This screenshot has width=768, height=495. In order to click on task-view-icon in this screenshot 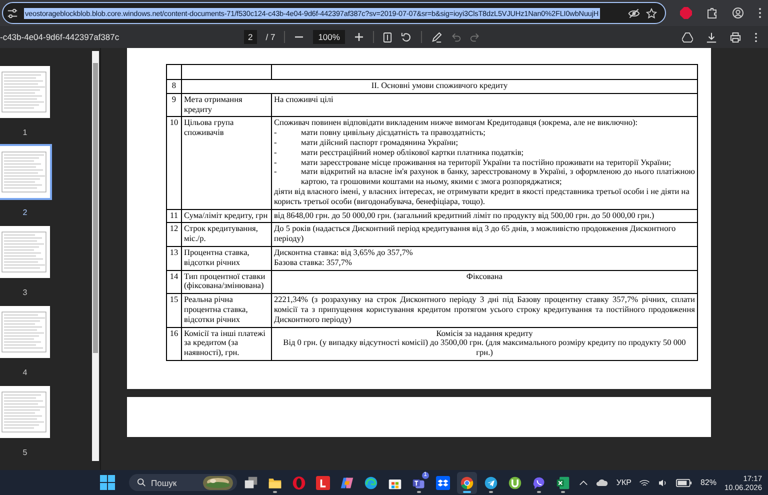, I will do `click(251, 483)`.